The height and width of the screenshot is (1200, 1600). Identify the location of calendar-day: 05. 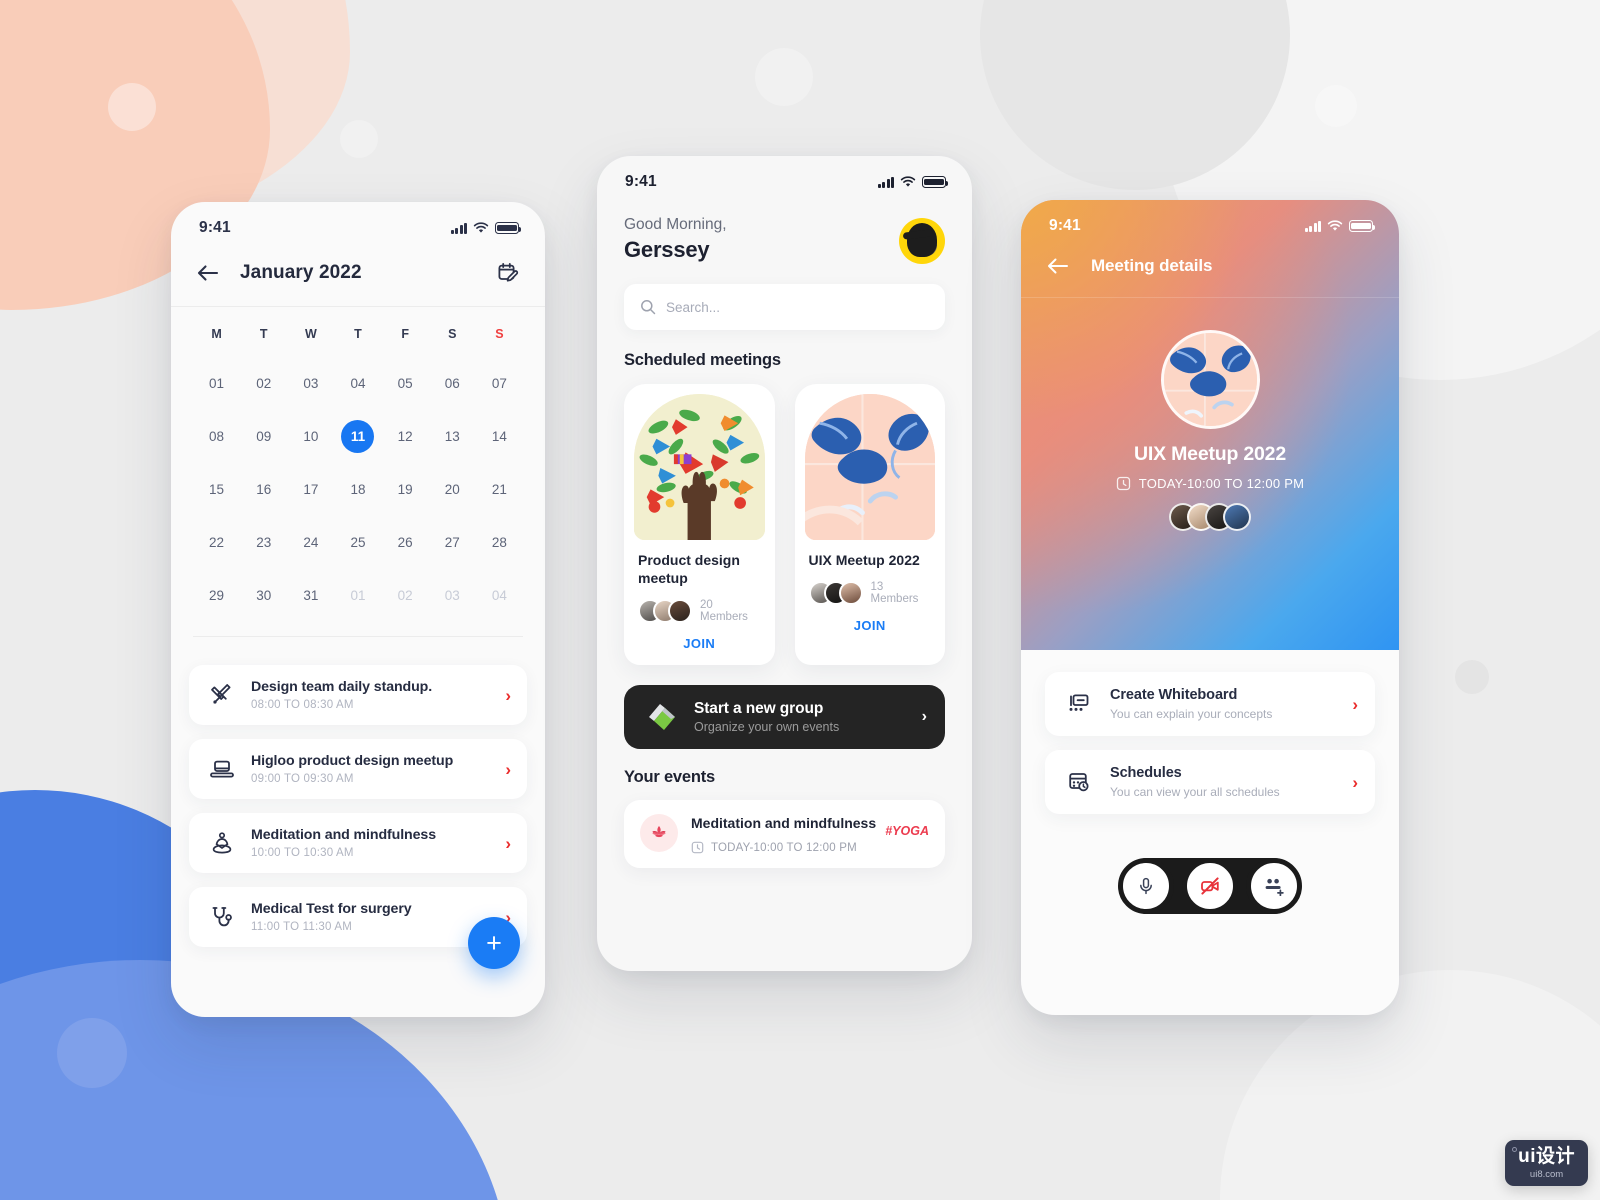
(405, 383).